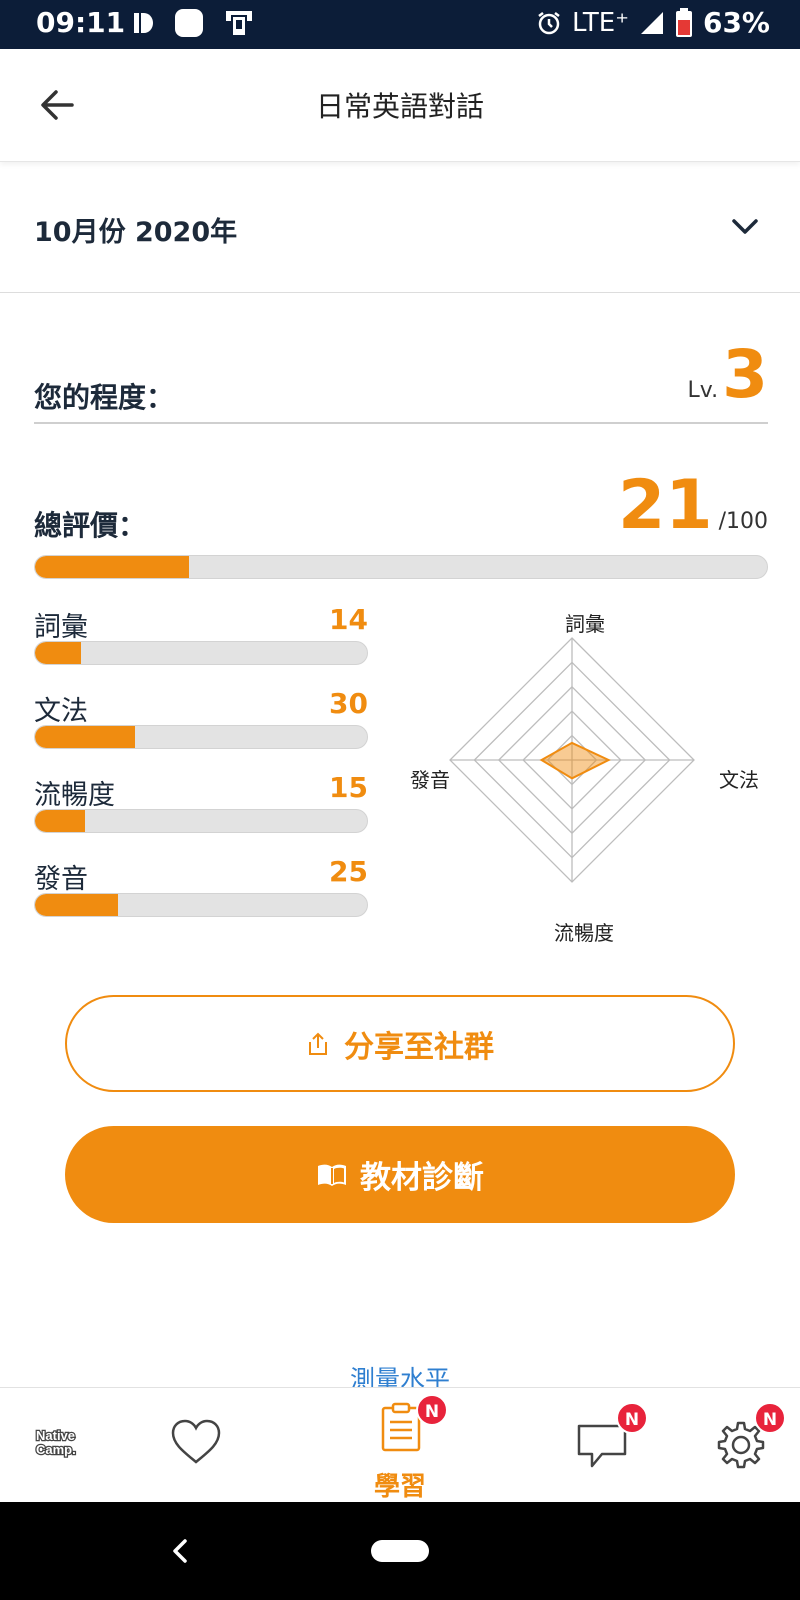 The image size is (800, 1600). What do you see at coordinates (736, 22) in the screenshot?
I see `battery-percentage: 63%` at bounding box center [736, 22].